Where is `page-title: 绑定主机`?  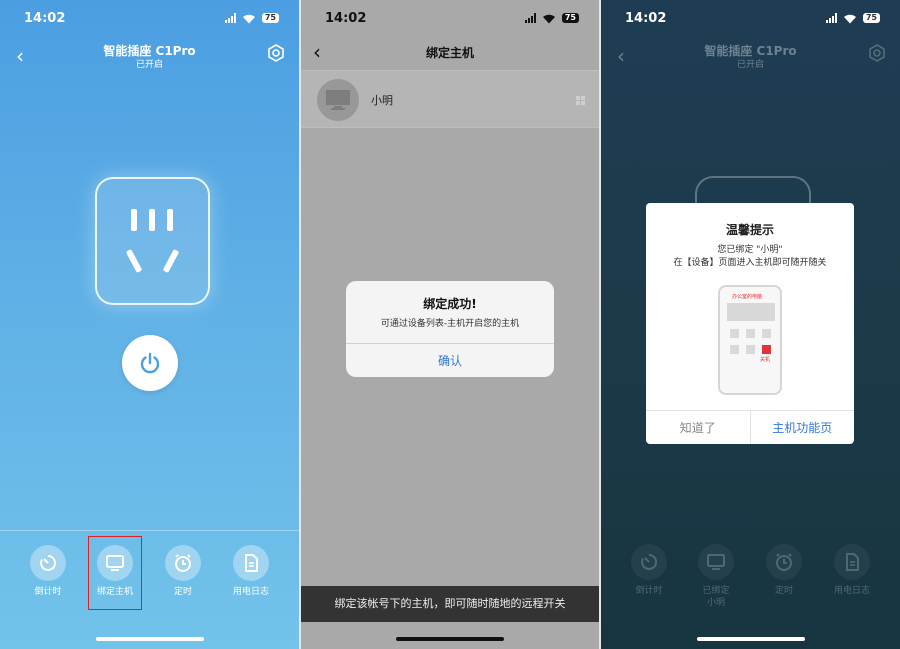
page-title: 绑定主机 is located at coordinates (449, 53).